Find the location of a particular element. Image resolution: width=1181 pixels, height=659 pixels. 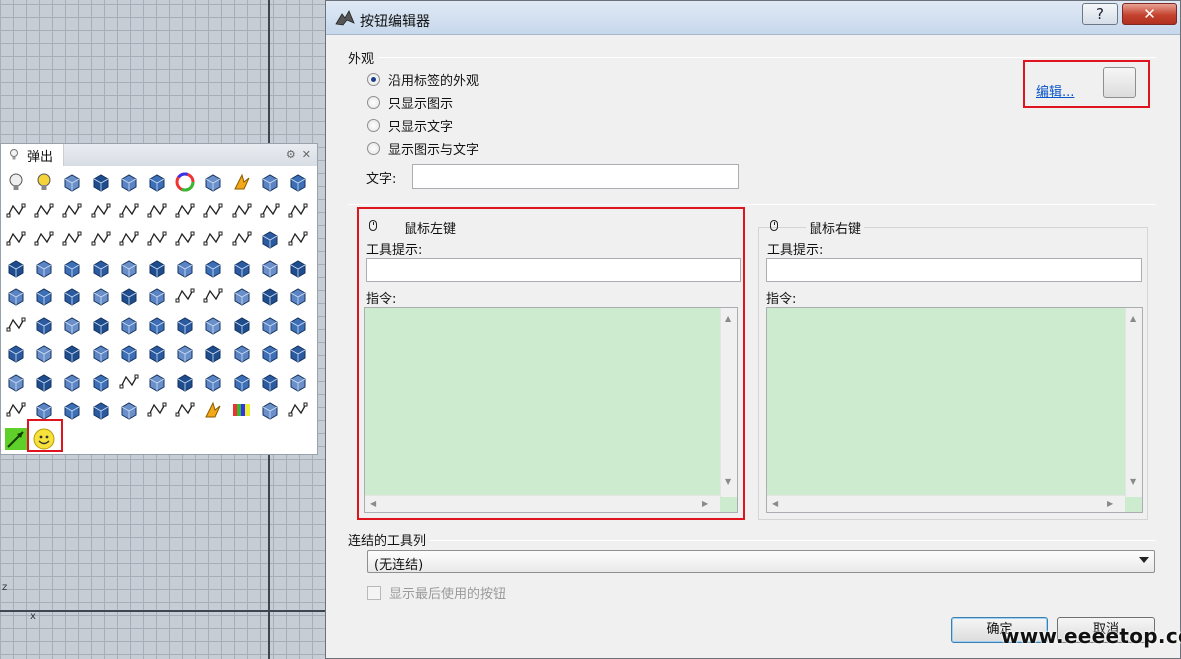

green-leaf-icon is located at coordinates (16, 439).